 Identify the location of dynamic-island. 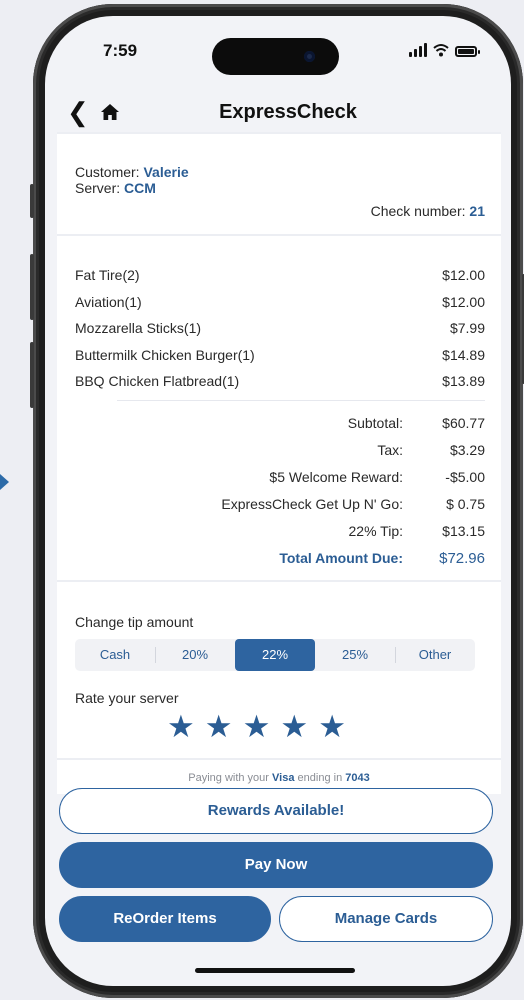
(275, 56).